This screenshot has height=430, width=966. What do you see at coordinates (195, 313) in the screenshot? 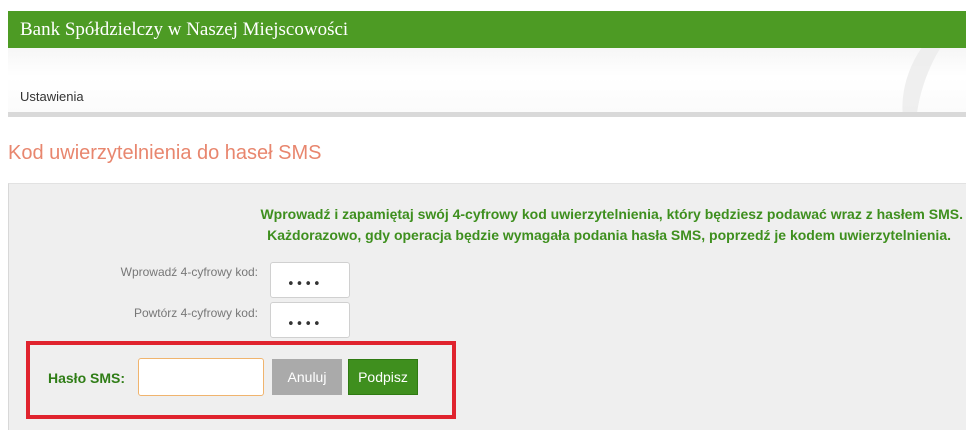
I see `repeat-code-label: Powtórz 4-cyfrowy kod:` at bounding box center [195, 313].